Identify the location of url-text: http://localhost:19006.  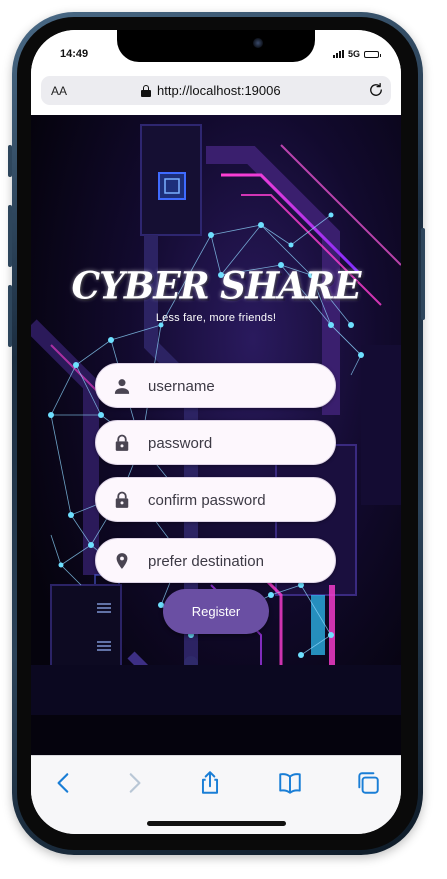
(219, 90).